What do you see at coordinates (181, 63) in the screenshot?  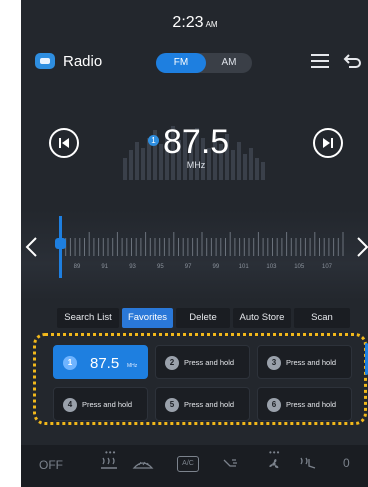 I see `band-fm-button: FM` at bounding box center [181, 63].